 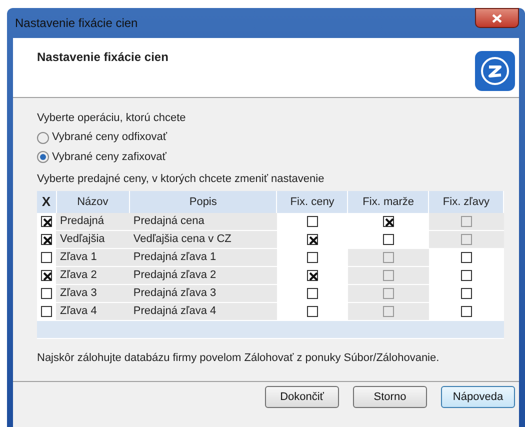 I want to click on table-cell: Vedľajšia cena v CZ, so click(x=203, y=239).